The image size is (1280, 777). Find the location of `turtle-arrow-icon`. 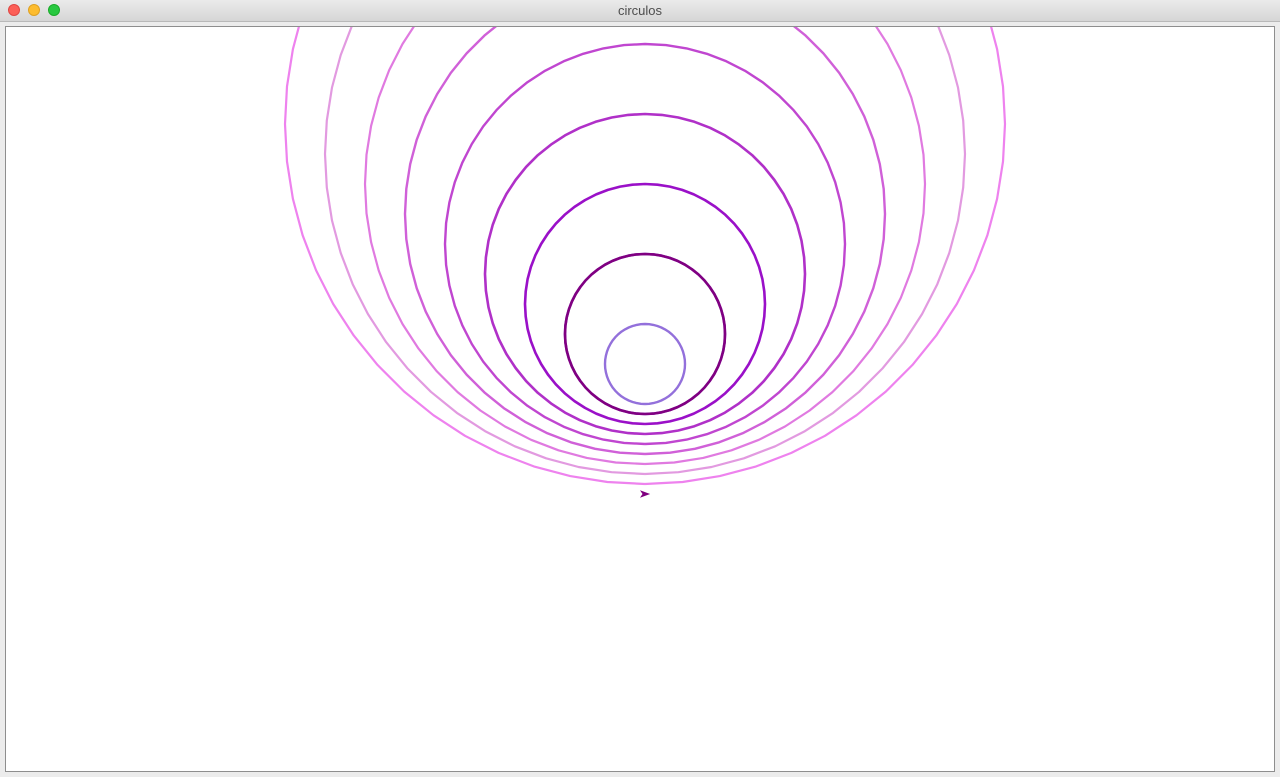

turtle-arrow-icon is located at coordinates (645, 494).